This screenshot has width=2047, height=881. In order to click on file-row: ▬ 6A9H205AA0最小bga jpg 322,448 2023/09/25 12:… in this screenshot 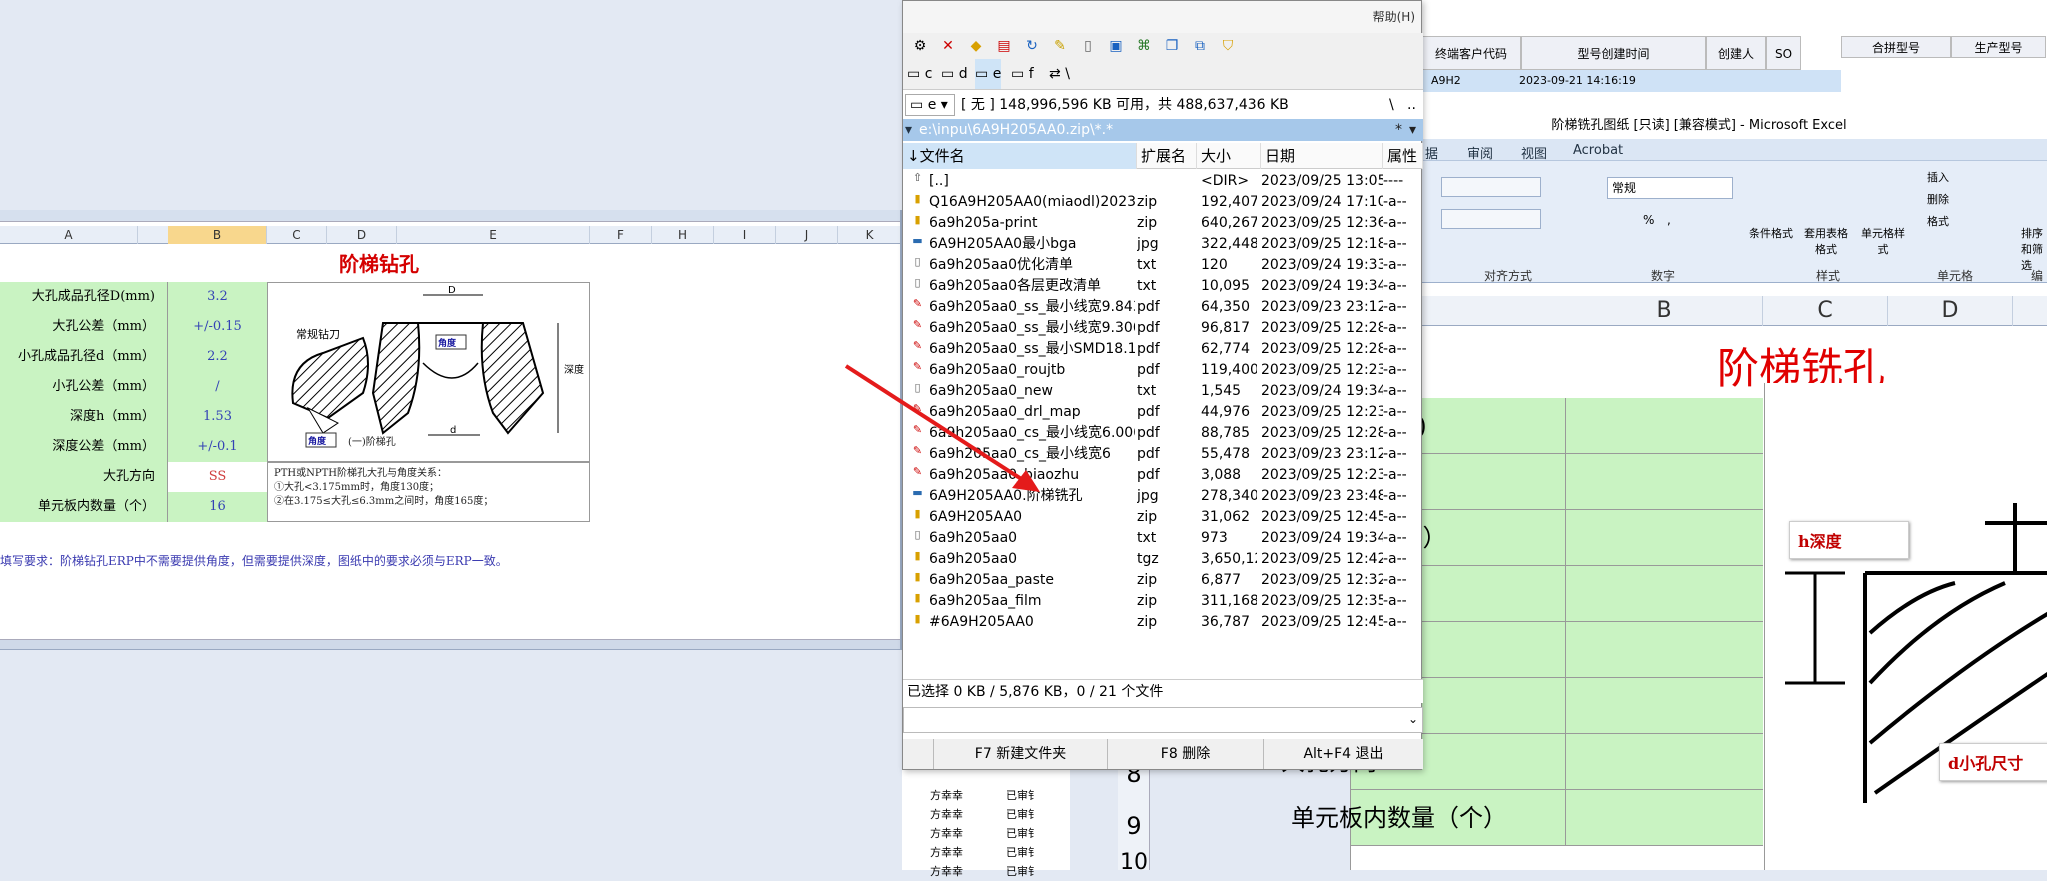, I will do `click(1163, 244)`.